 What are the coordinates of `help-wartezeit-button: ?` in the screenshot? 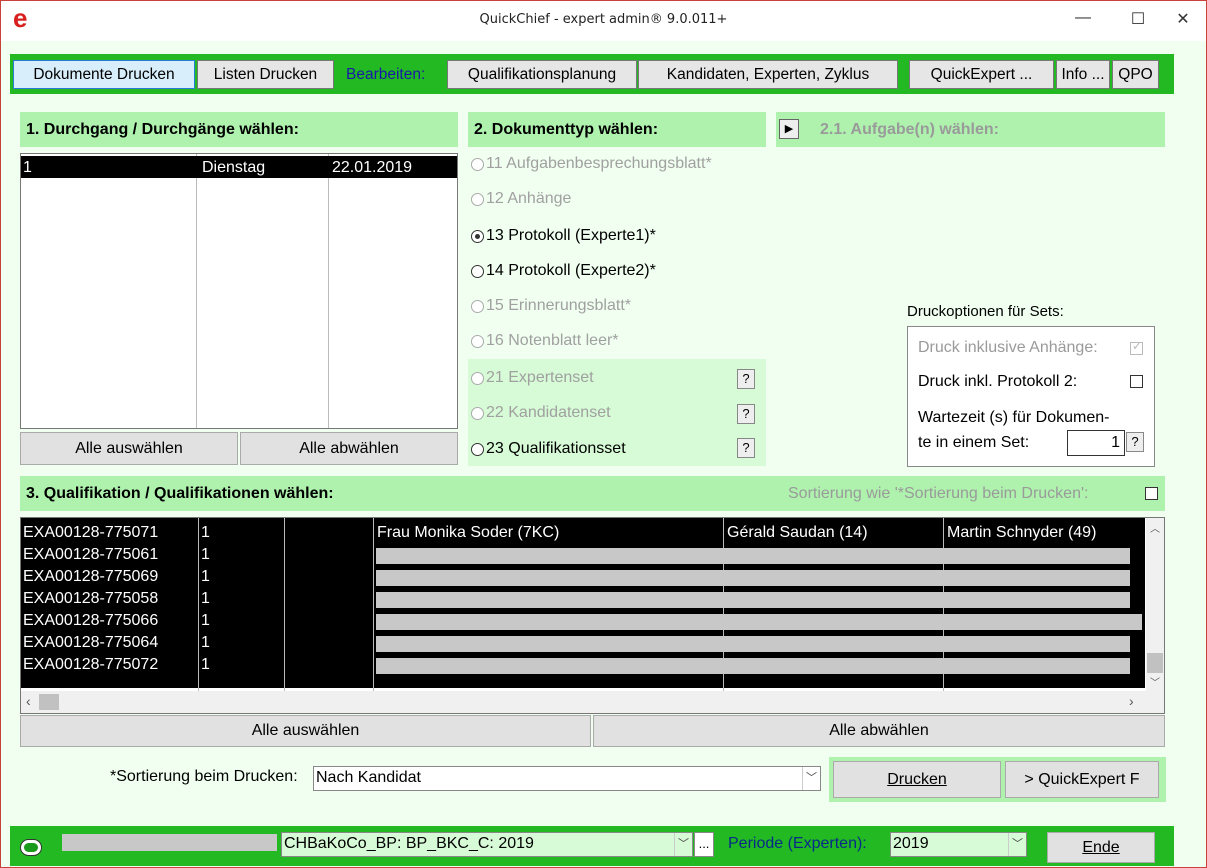 It's located at (1135, 442).